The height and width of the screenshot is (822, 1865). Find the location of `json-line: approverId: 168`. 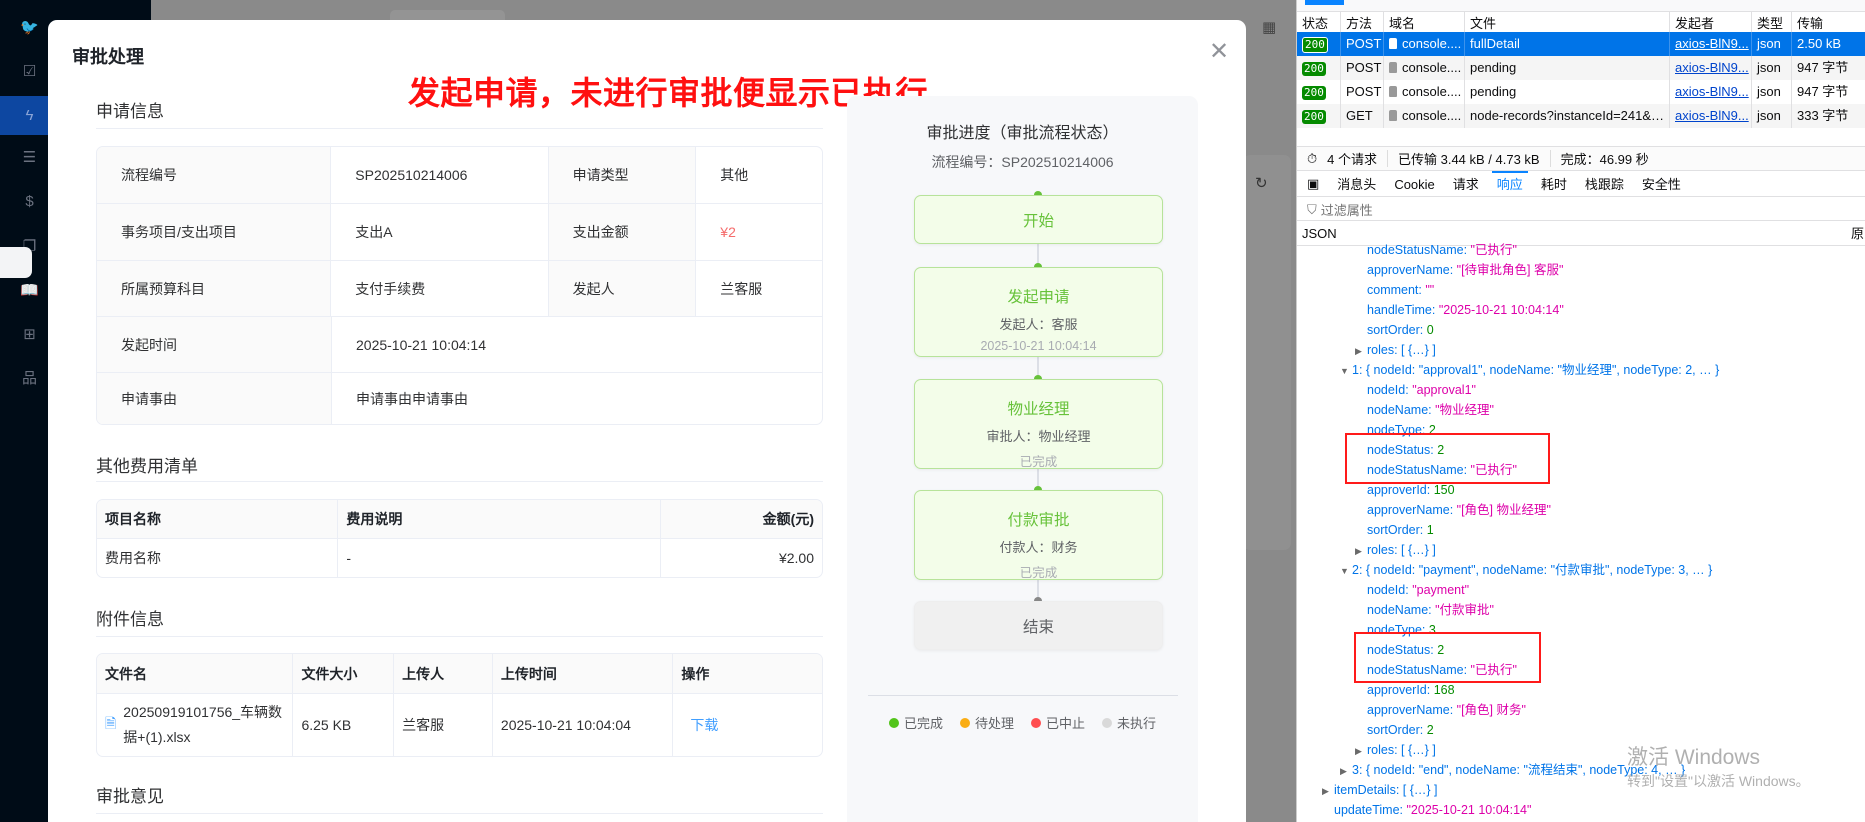

json-line: approverId: 168 is located at coordinates (1411, 690).